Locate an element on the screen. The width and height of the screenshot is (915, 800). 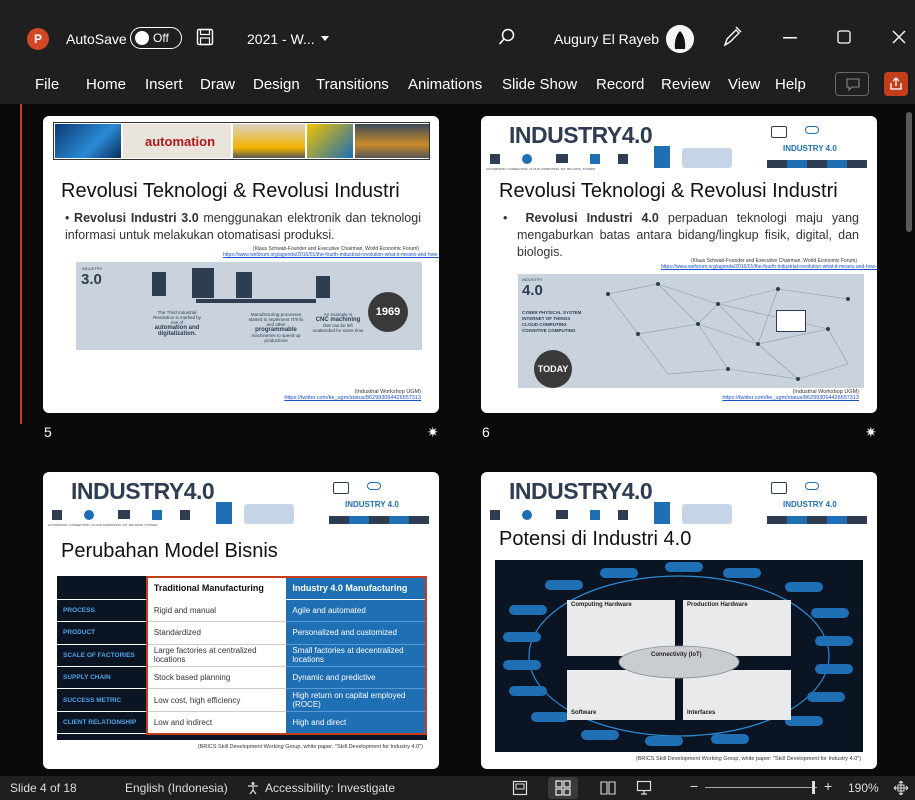
industry-icons-row is located at coordinates (631, 515).